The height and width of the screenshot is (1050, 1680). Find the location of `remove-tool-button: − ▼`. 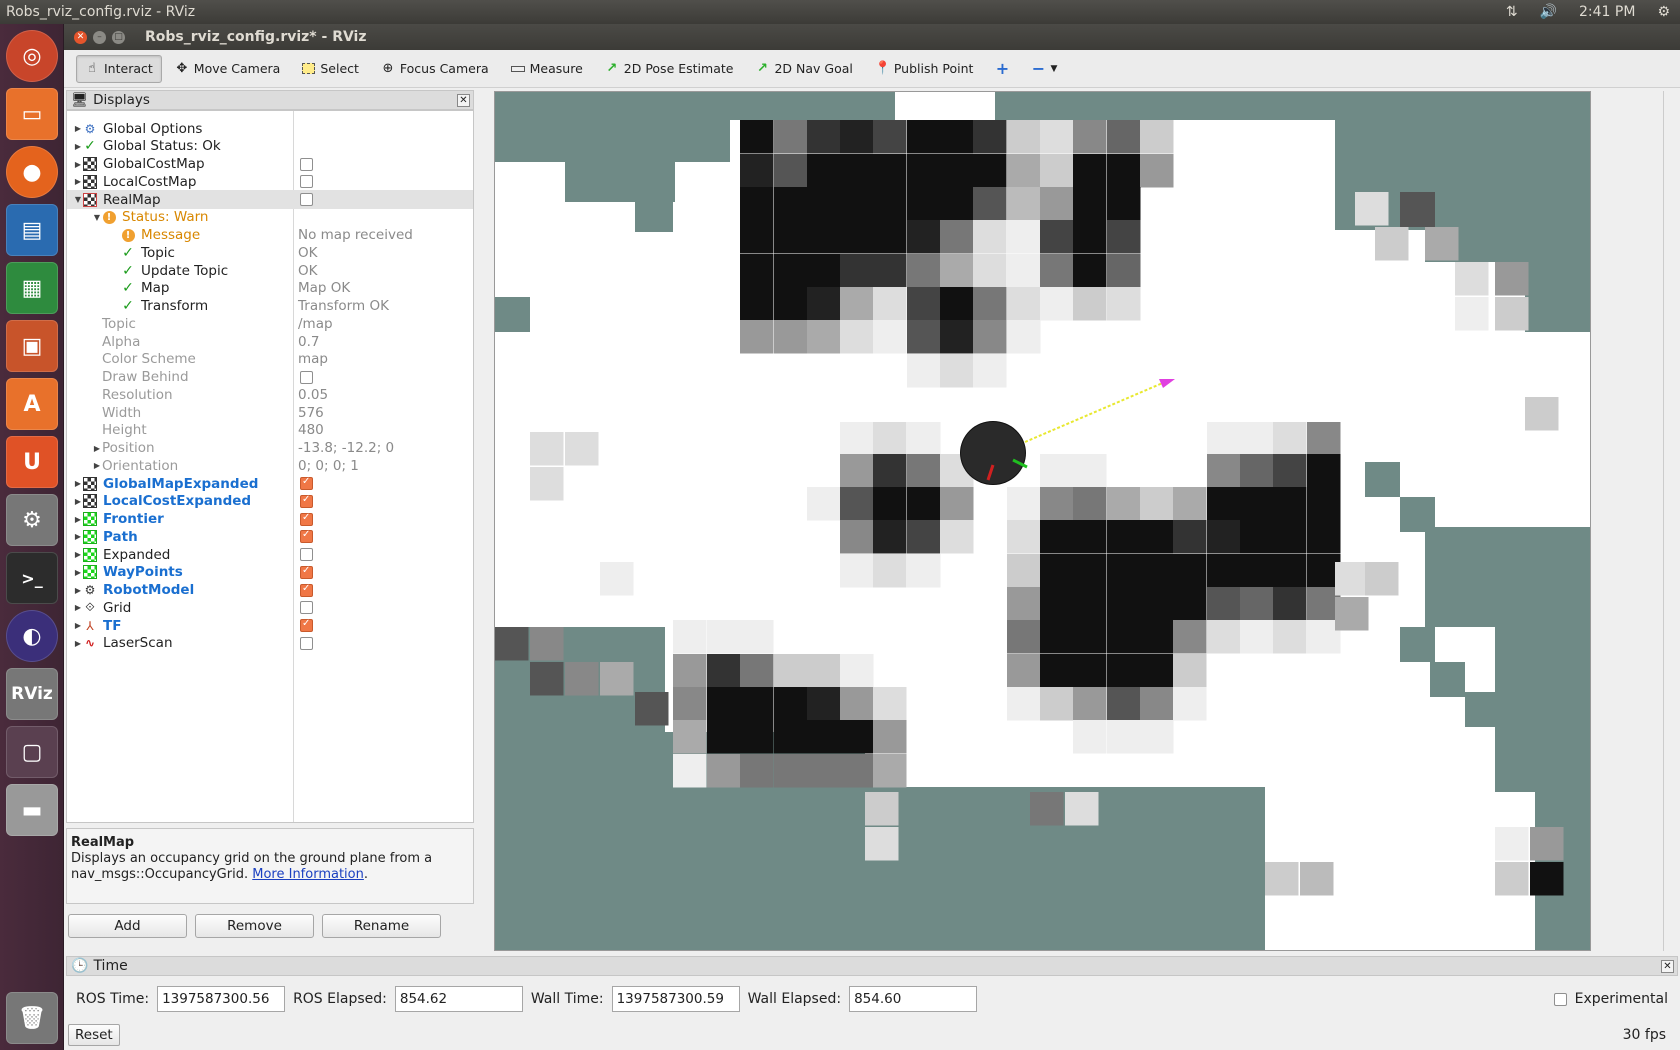

remove-tool-button: − ▼ is located at coordinates (1044, 69).